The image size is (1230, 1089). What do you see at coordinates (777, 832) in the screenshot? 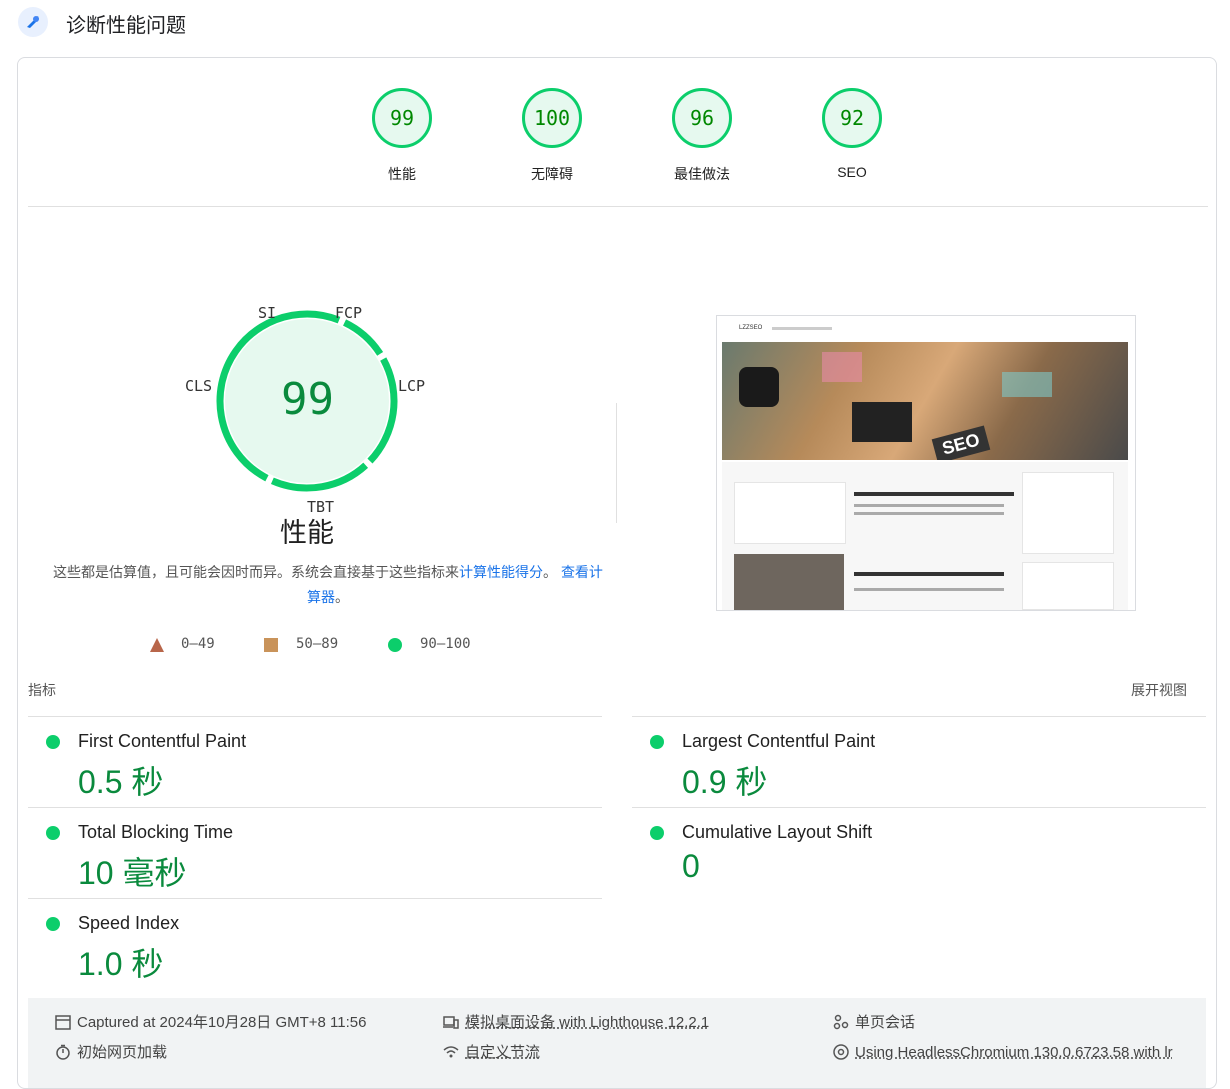
I see `metric-title: Cumulative Layout Shift` at bounding box center [777, 832].